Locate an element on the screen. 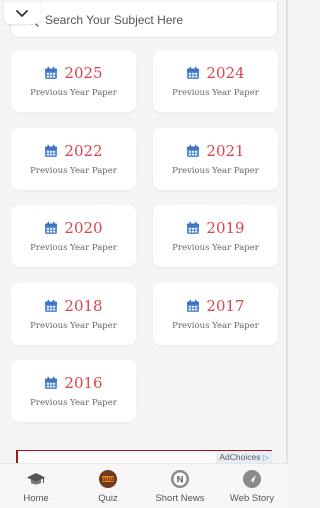 This screenshot has height=508, width=320. svg-text: N is located at coordinates (180, 480).